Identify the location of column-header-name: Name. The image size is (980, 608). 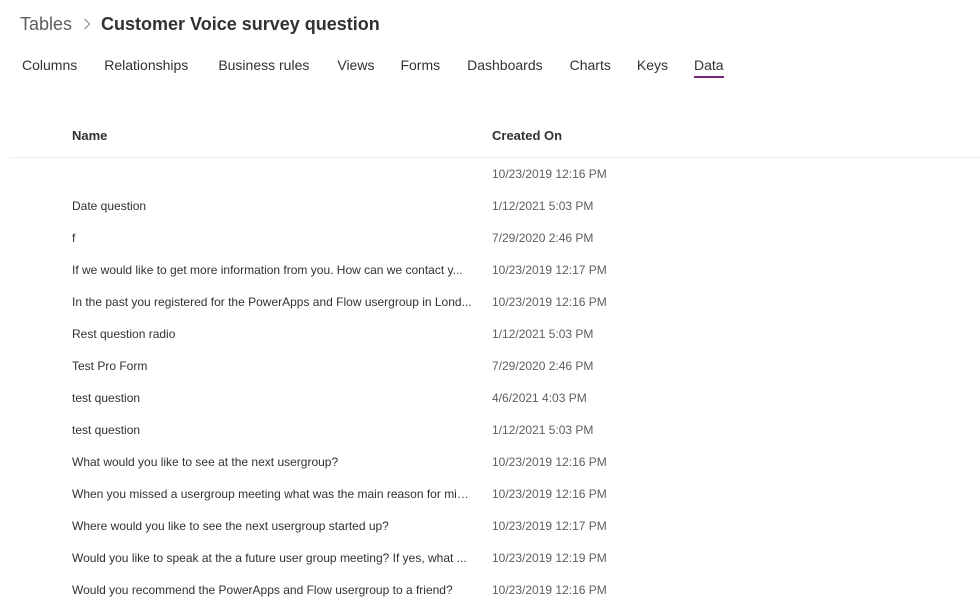
(89, 135).